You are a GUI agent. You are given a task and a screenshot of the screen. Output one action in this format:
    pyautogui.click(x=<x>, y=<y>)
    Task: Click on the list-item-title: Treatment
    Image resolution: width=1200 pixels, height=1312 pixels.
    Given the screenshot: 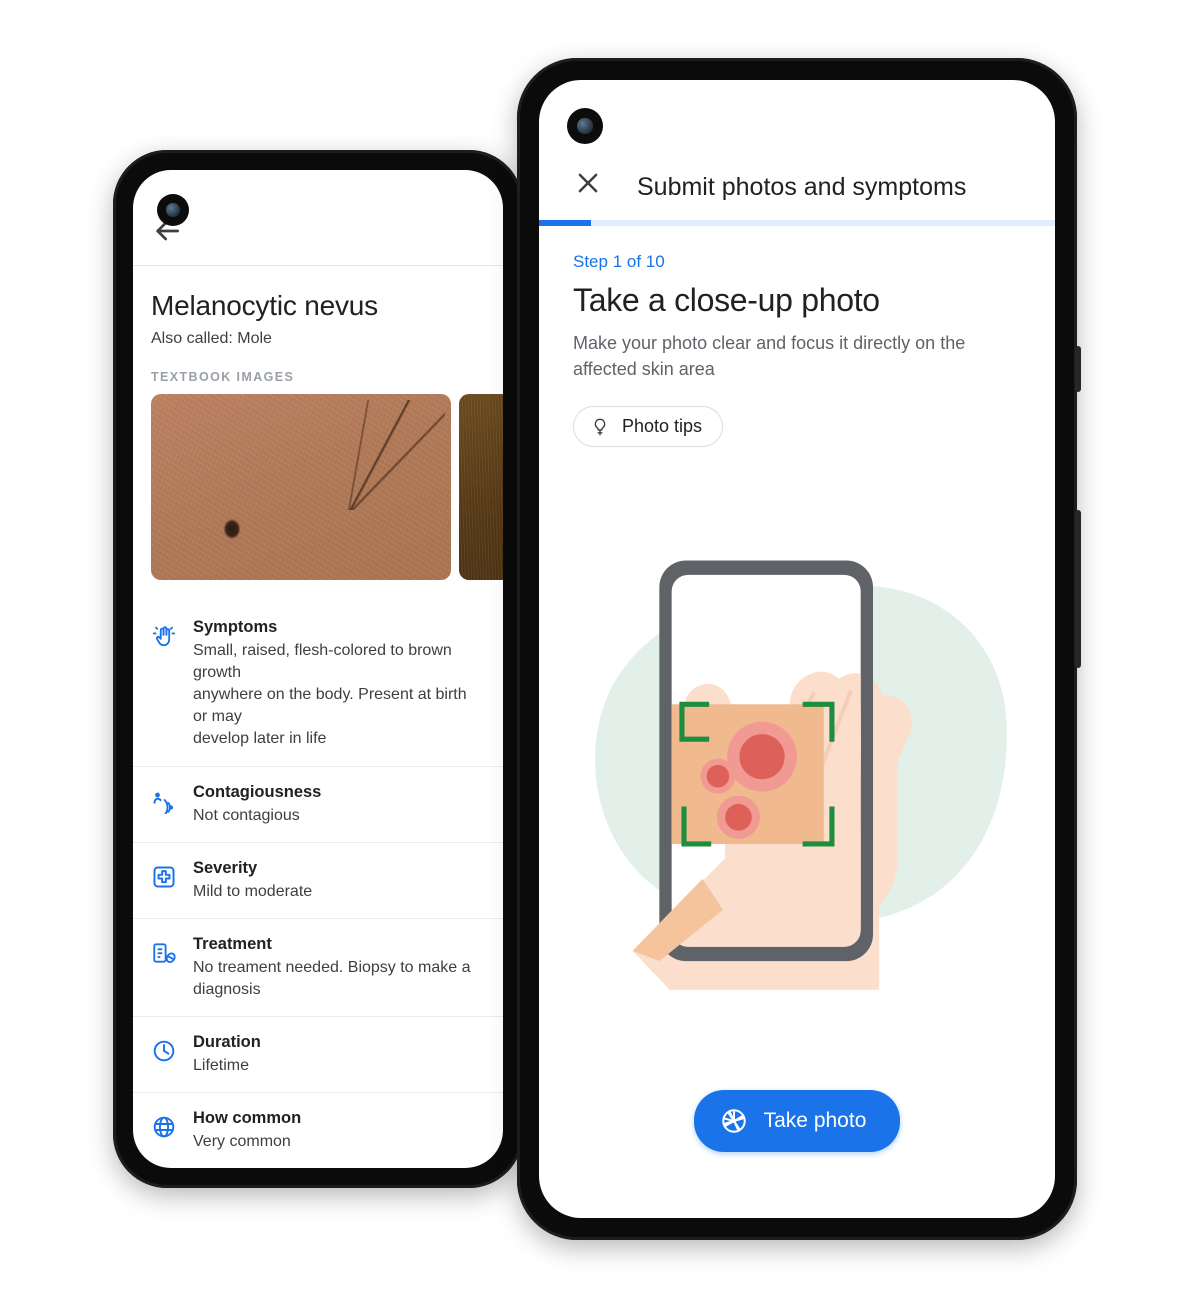 What is the action you would take?
    pyautogui.click(x=232, y=943)
    